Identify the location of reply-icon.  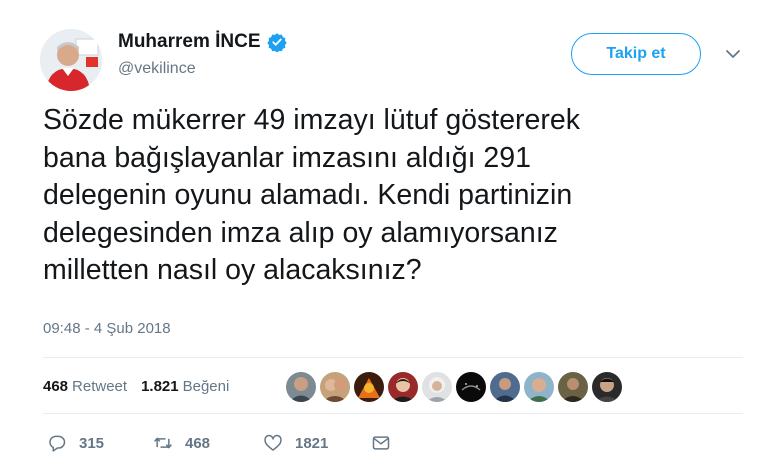
(57, 443).